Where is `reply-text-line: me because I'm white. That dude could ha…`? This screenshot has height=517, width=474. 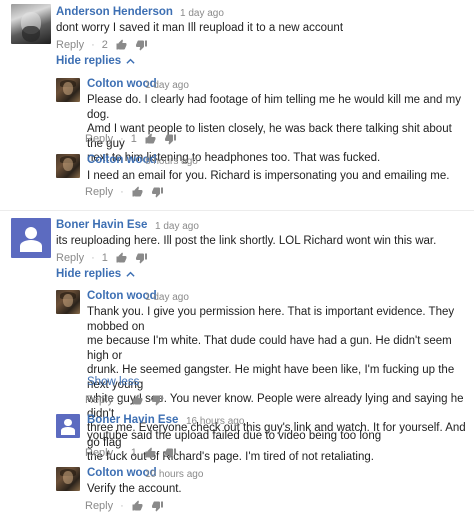
reply-text-line: me because I'm white. That dude could ha… is located at coordinates (269, 348).